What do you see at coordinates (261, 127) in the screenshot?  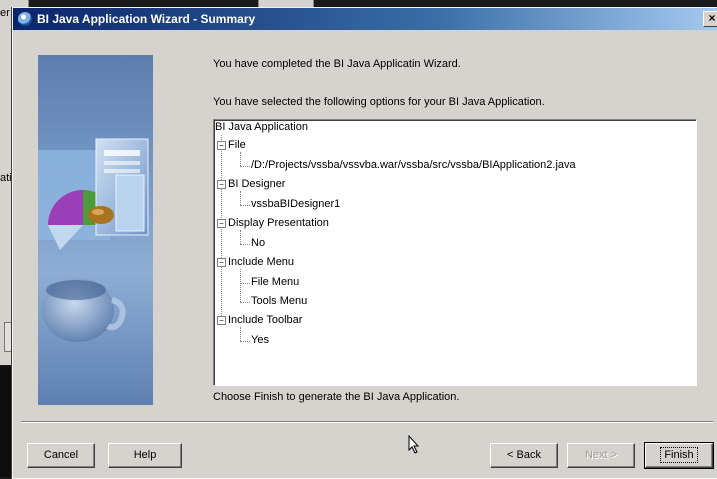 I see `tree-root: BI Java Application` at bounding box center [261, 127].